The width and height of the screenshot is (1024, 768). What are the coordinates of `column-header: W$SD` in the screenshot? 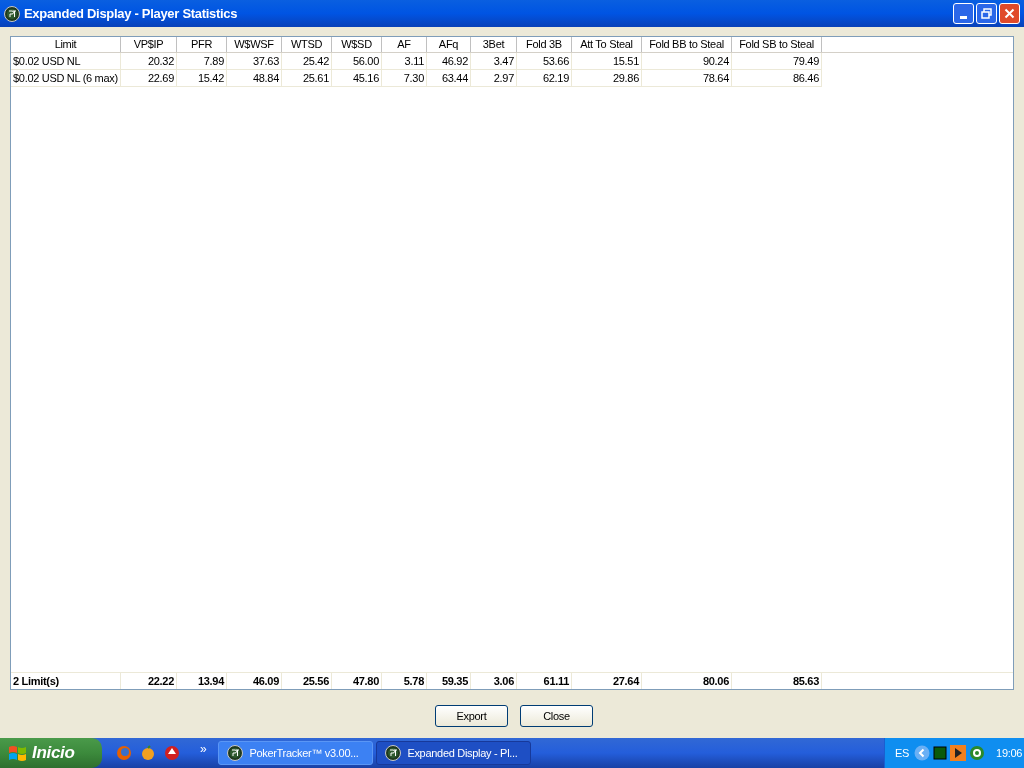 It's located at (357, 44).